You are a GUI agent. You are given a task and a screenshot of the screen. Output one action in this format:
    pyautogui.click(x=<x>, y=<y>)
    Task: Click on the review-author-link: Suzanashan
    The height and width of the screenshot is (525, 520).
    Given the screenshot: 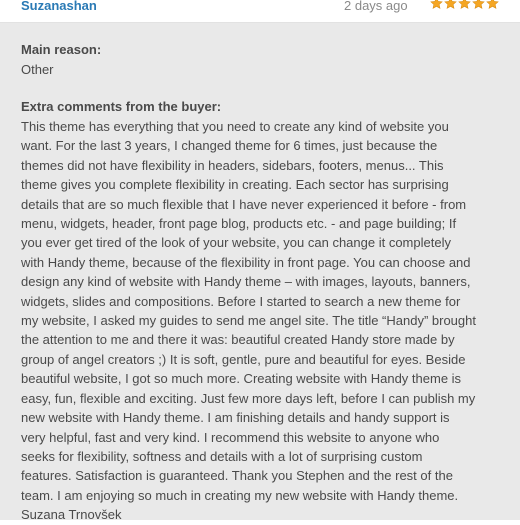 What is the action you would take?
    pyautogui.click(x=59, y=7)
    